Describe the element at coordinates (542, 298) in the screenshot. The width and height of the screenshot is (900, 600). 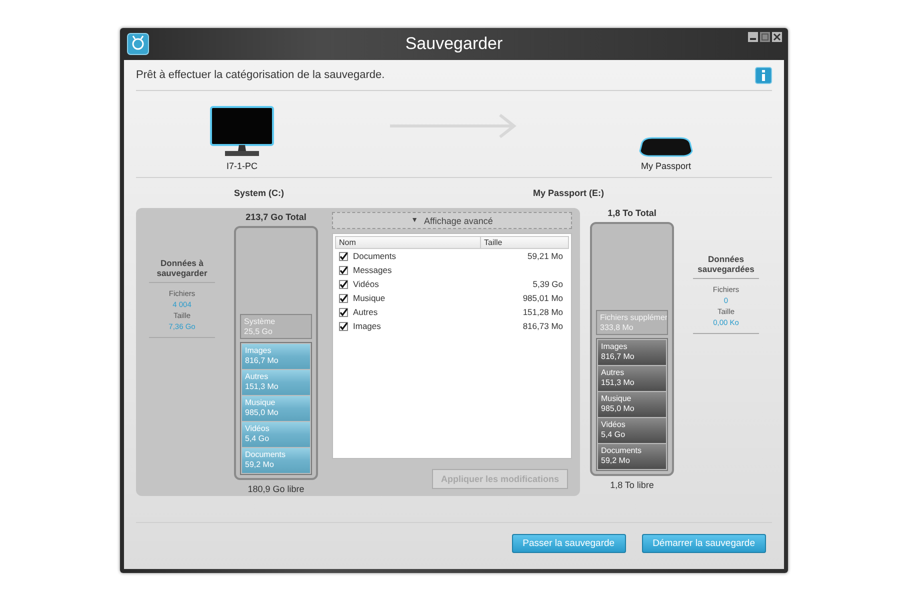
I see `category-size: 985,01 Mo` at that location.